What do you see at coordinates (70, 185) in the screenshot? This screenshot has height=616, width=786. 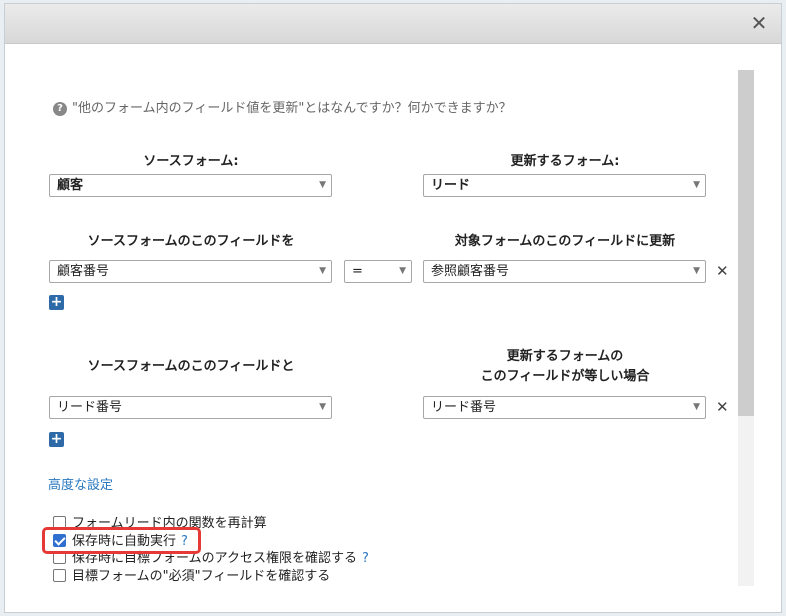 I see `source-form-value: 顧客` at bounding box center [70, 185].